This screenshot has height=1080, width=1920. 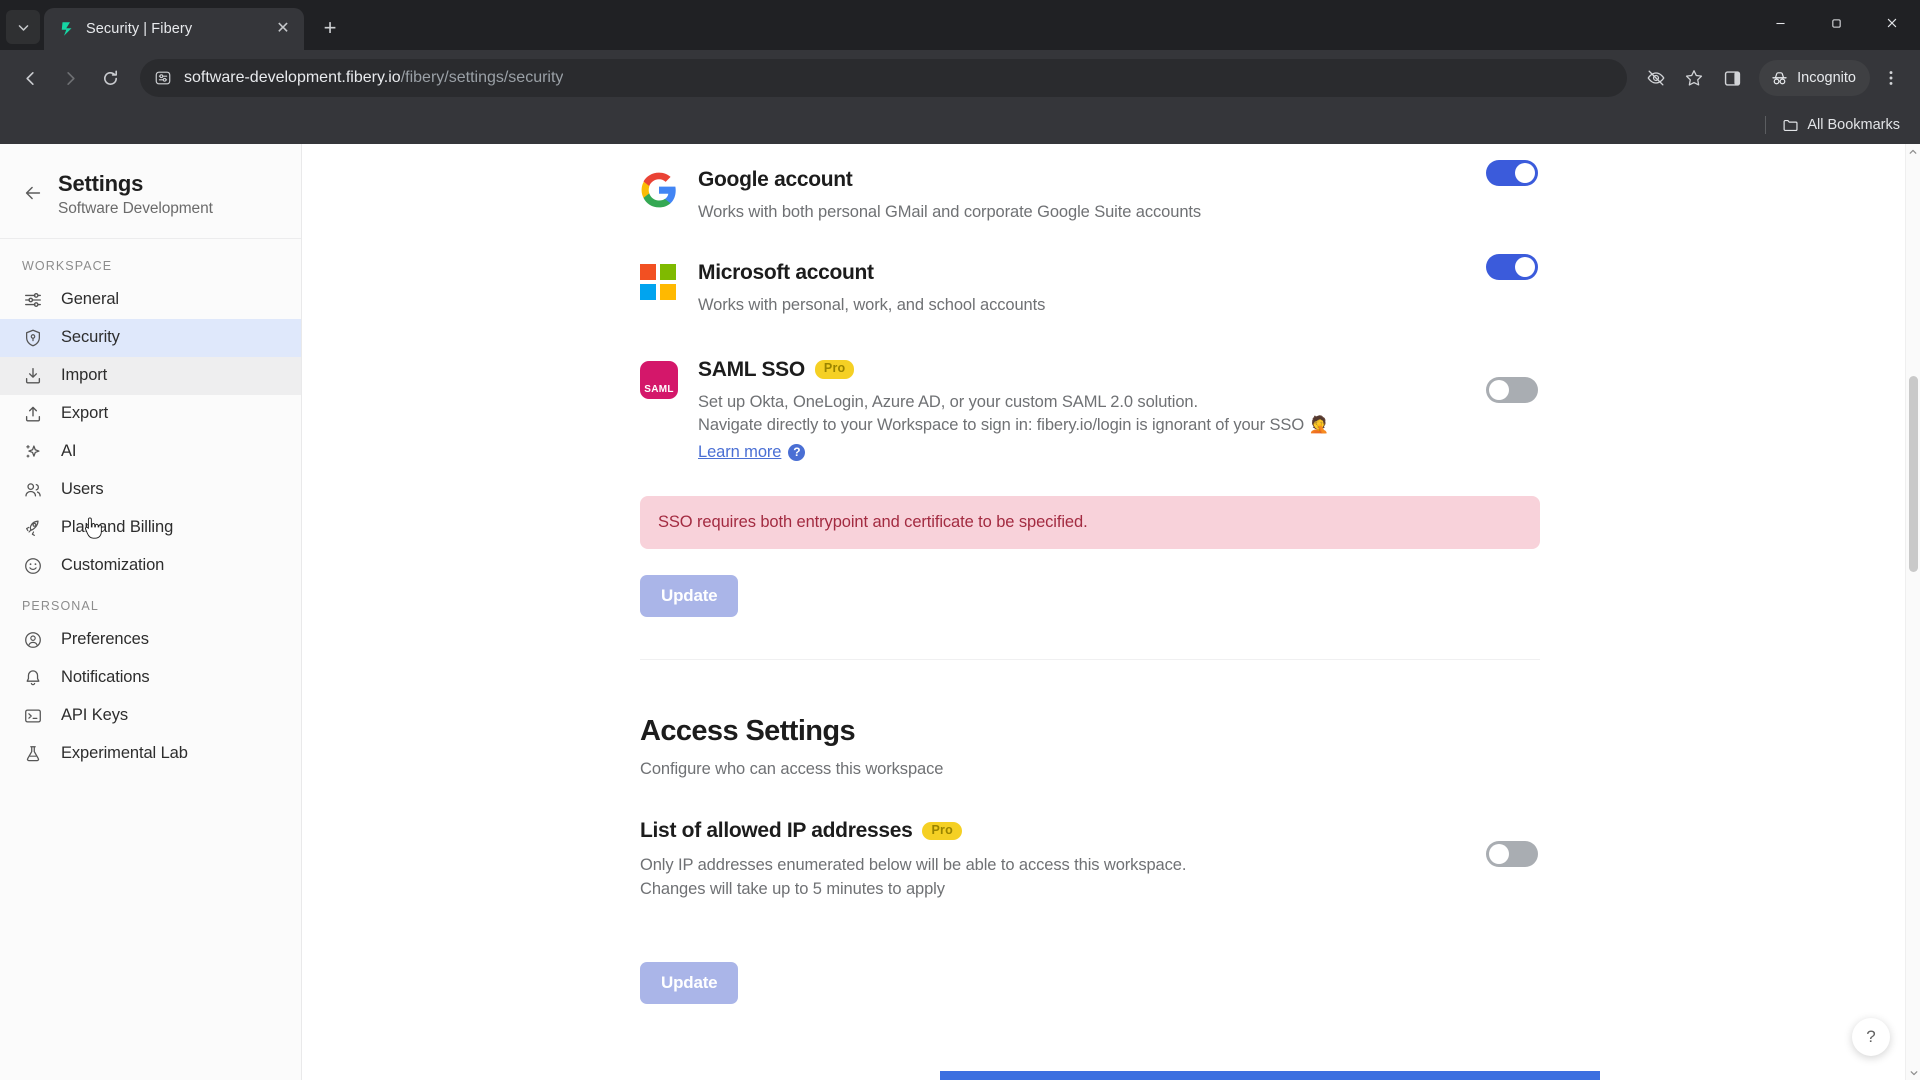 I want to click on chevron-down-icon, so click(x=23, y=27).